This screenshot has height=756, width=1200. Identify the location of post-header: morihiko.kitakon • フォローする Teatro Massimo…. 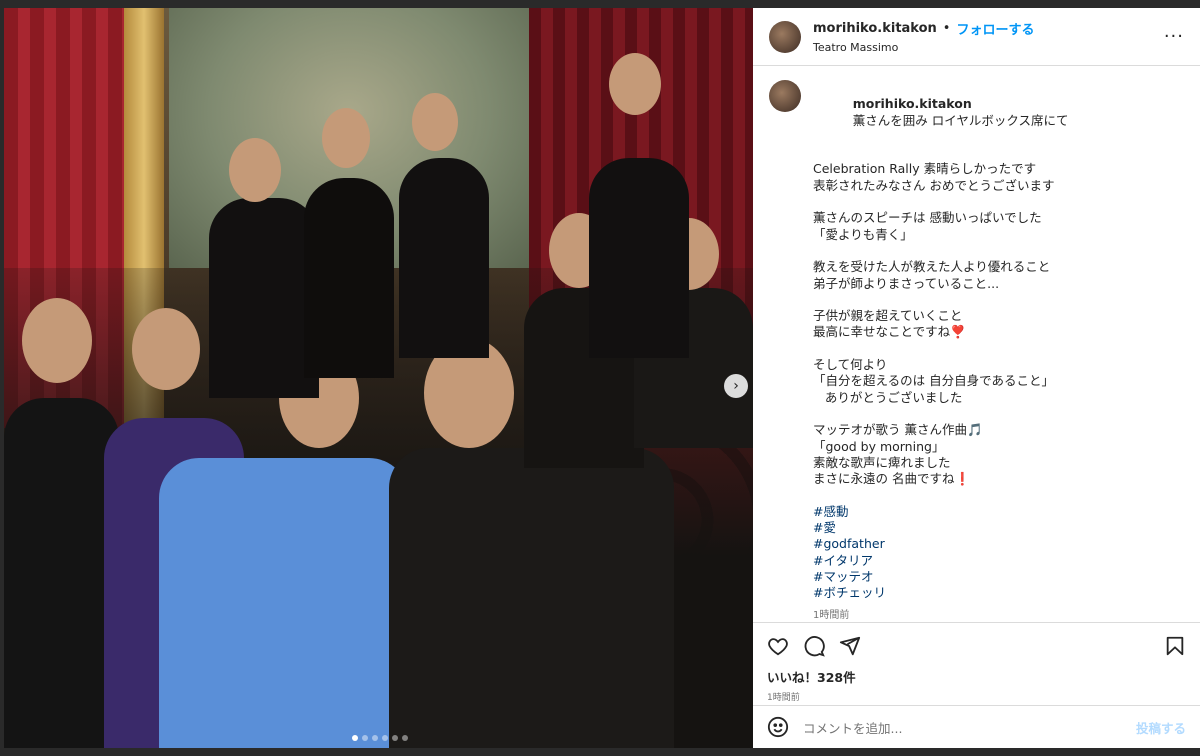
(976, 37).